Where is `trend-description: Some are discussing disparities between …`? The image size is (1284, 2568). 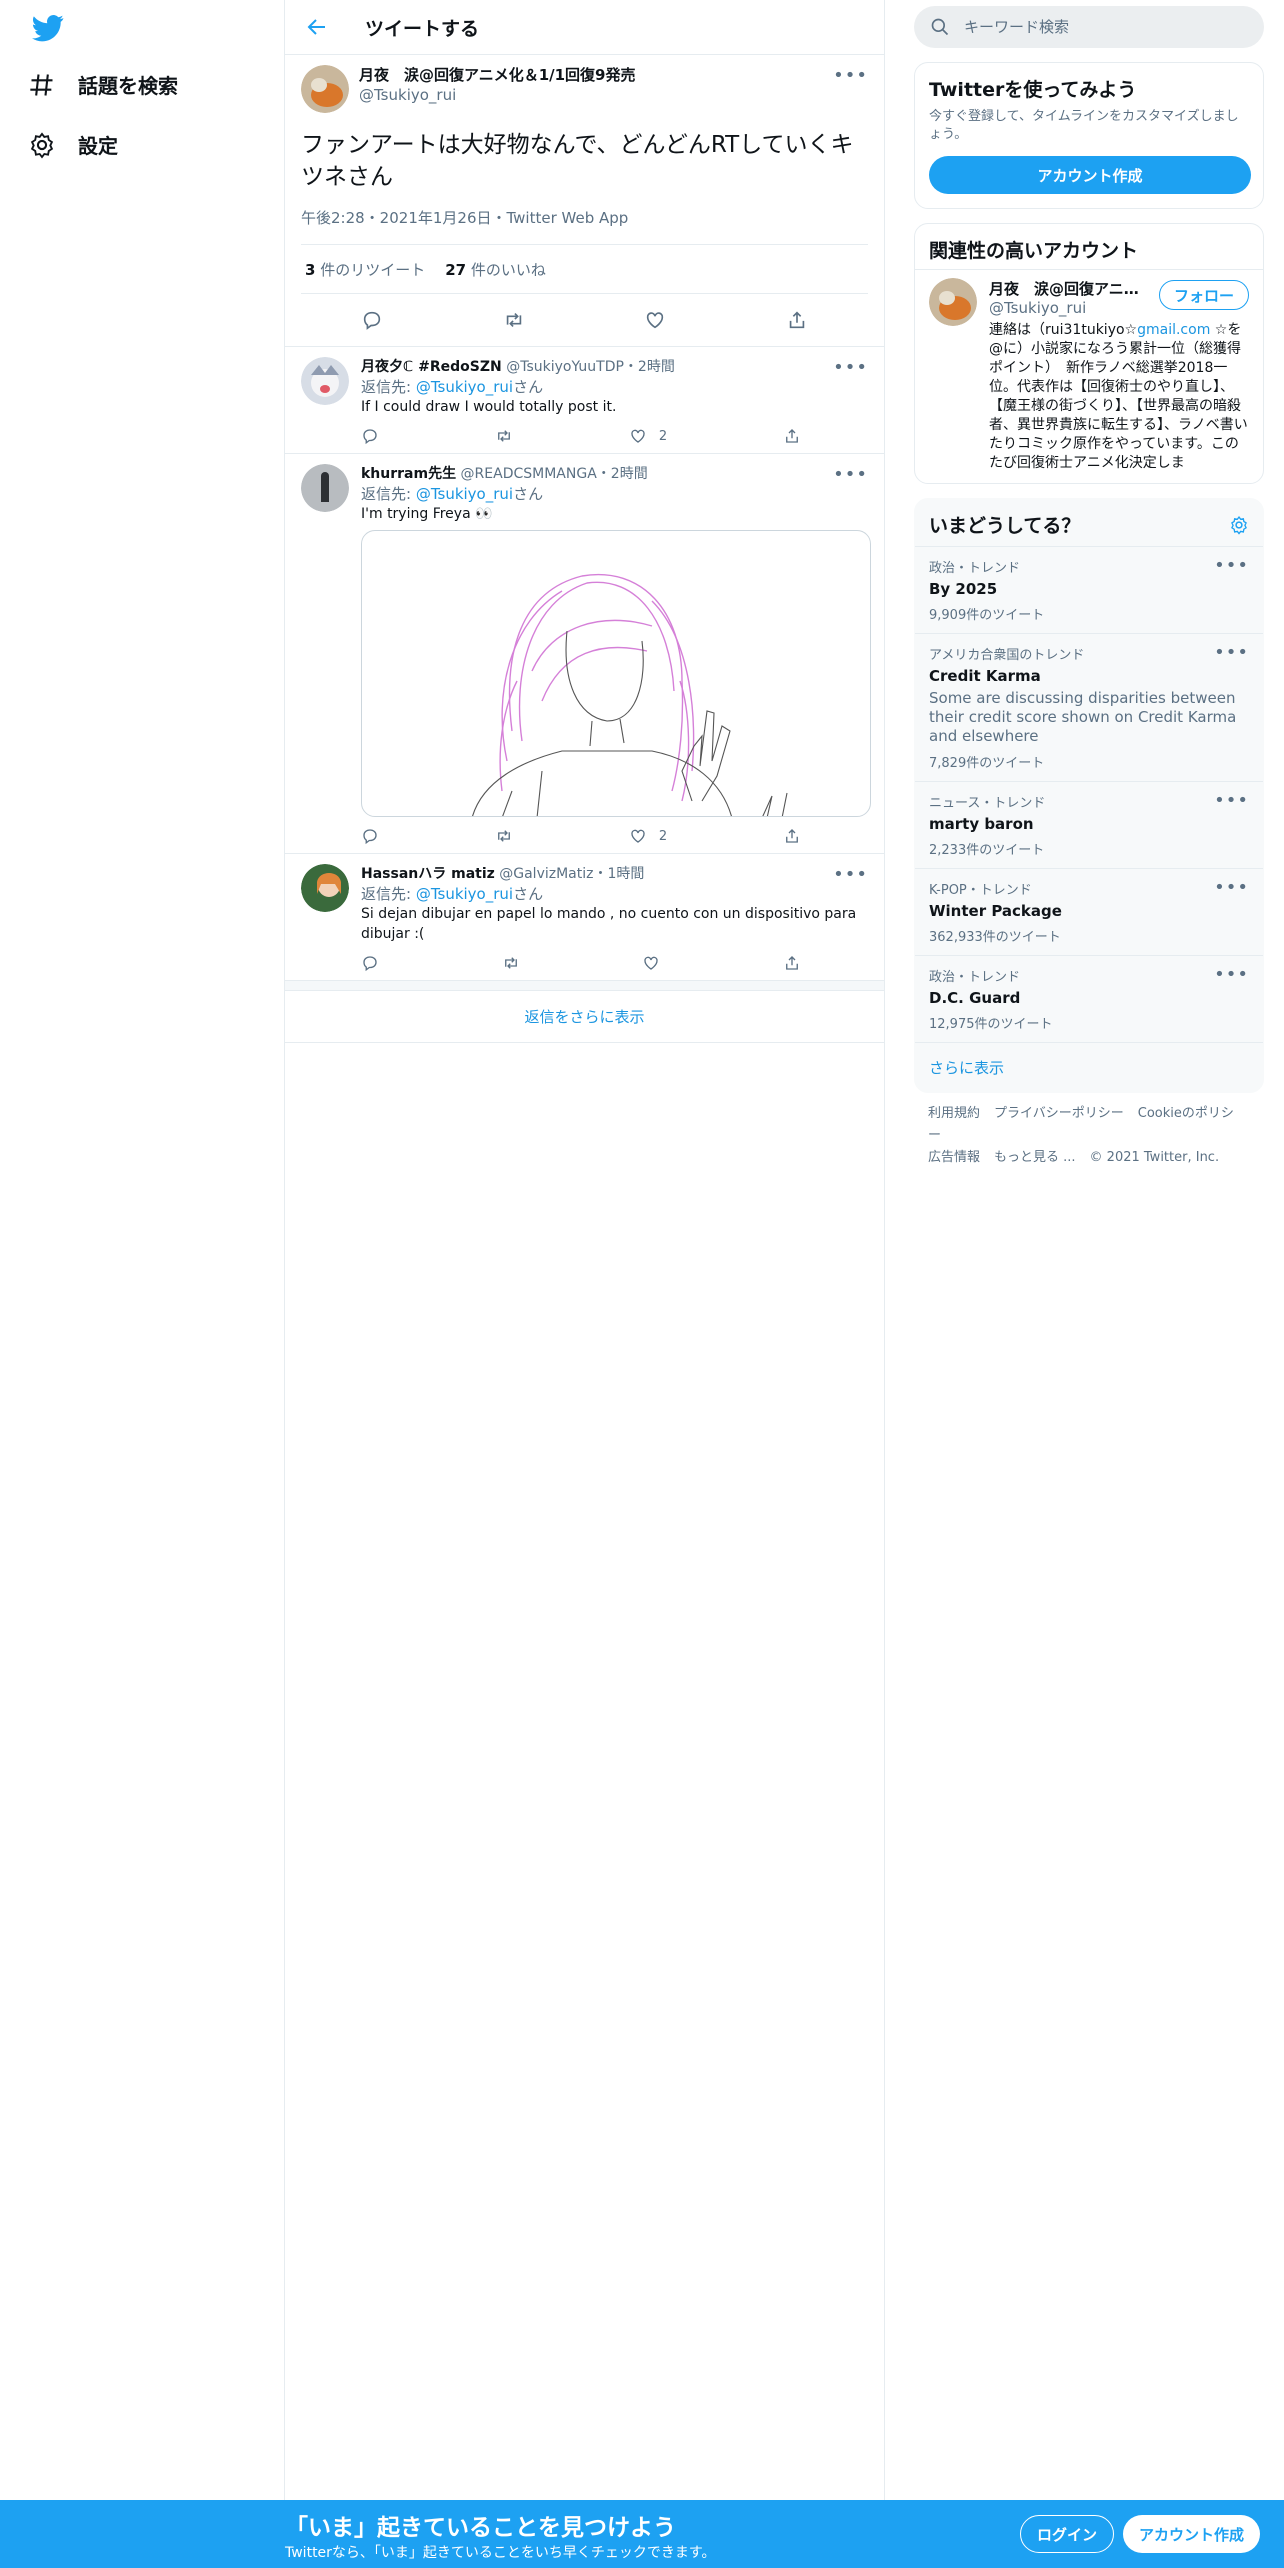
trend-description: Some are discussing disparities between … is located at coordinates (1083, 717).